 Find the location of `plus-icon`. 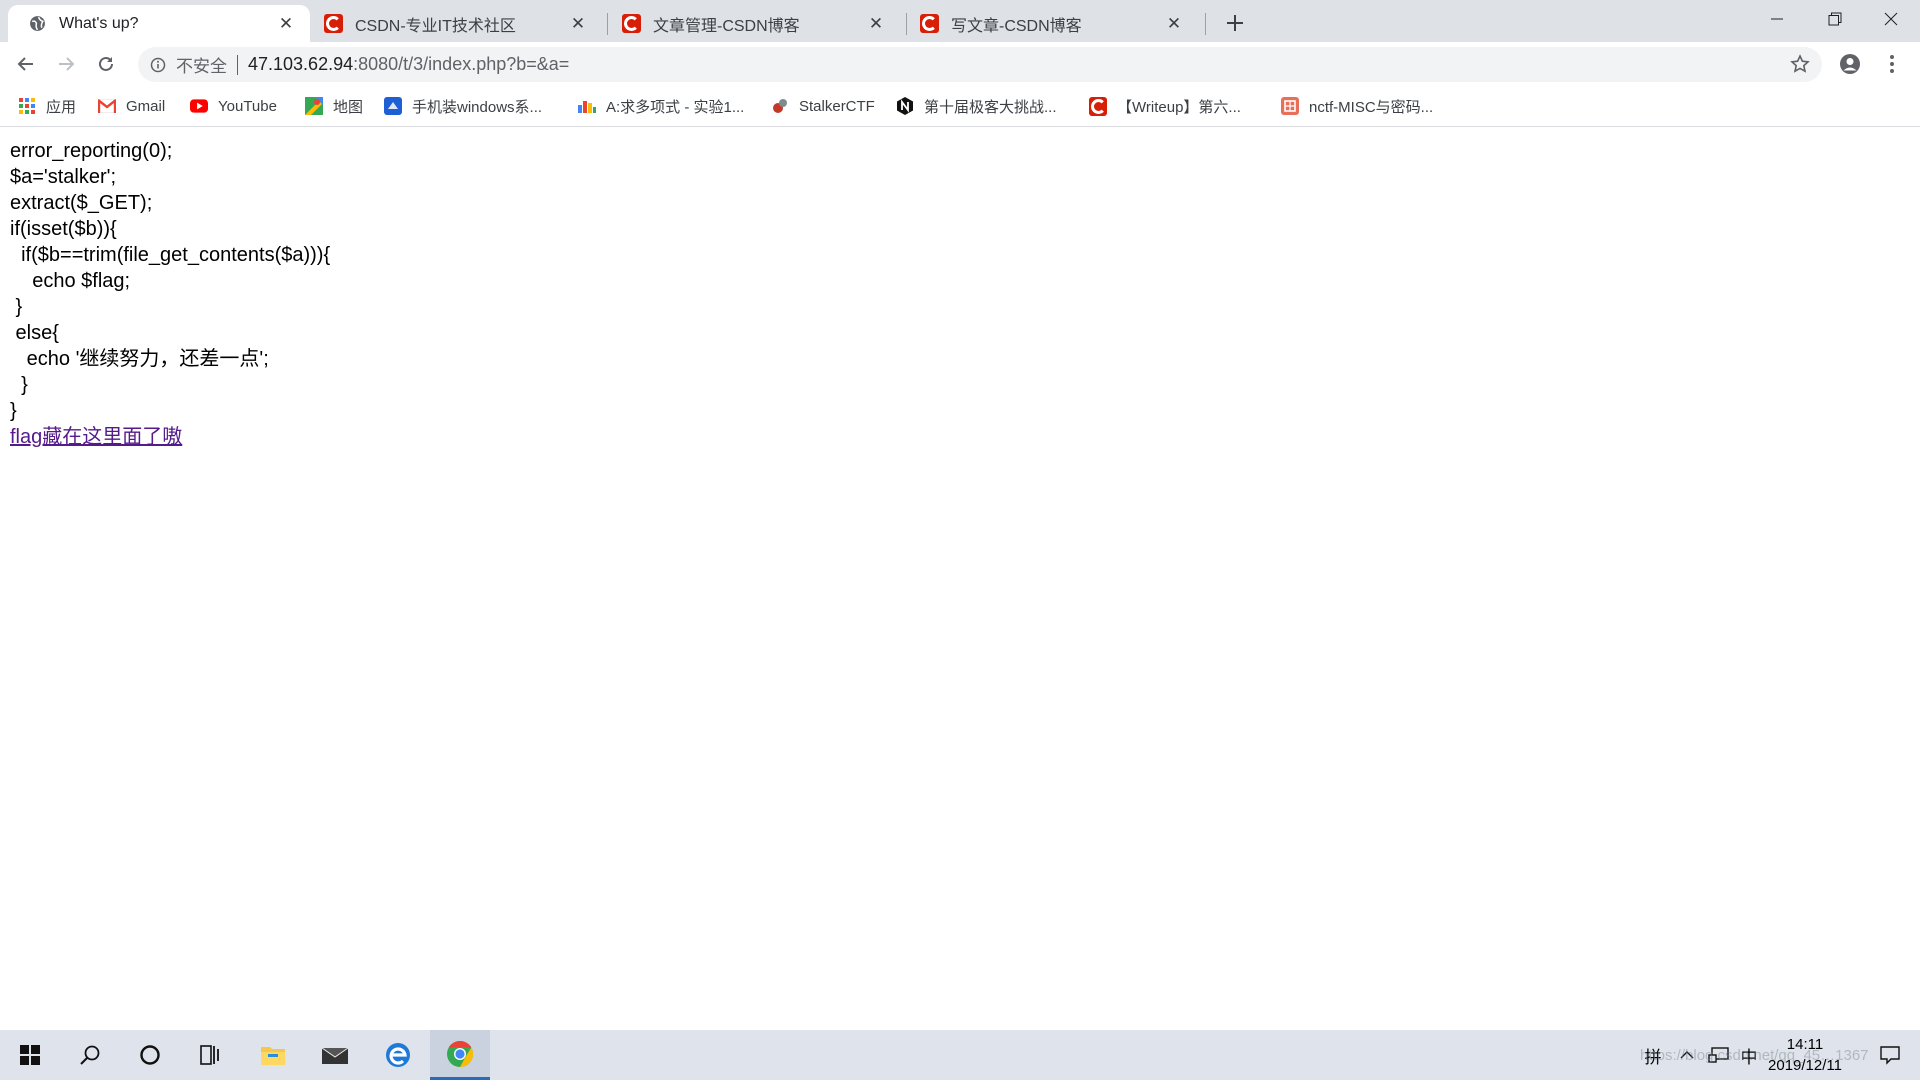

plus-icon is located at coordinates (1235, 23).